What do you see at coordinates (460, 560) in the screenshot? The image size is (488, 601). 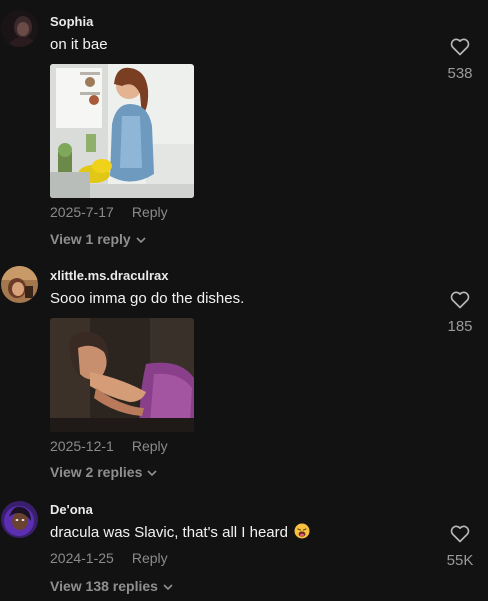 I see `like-count: 55K` at bounding box center [460, 560].